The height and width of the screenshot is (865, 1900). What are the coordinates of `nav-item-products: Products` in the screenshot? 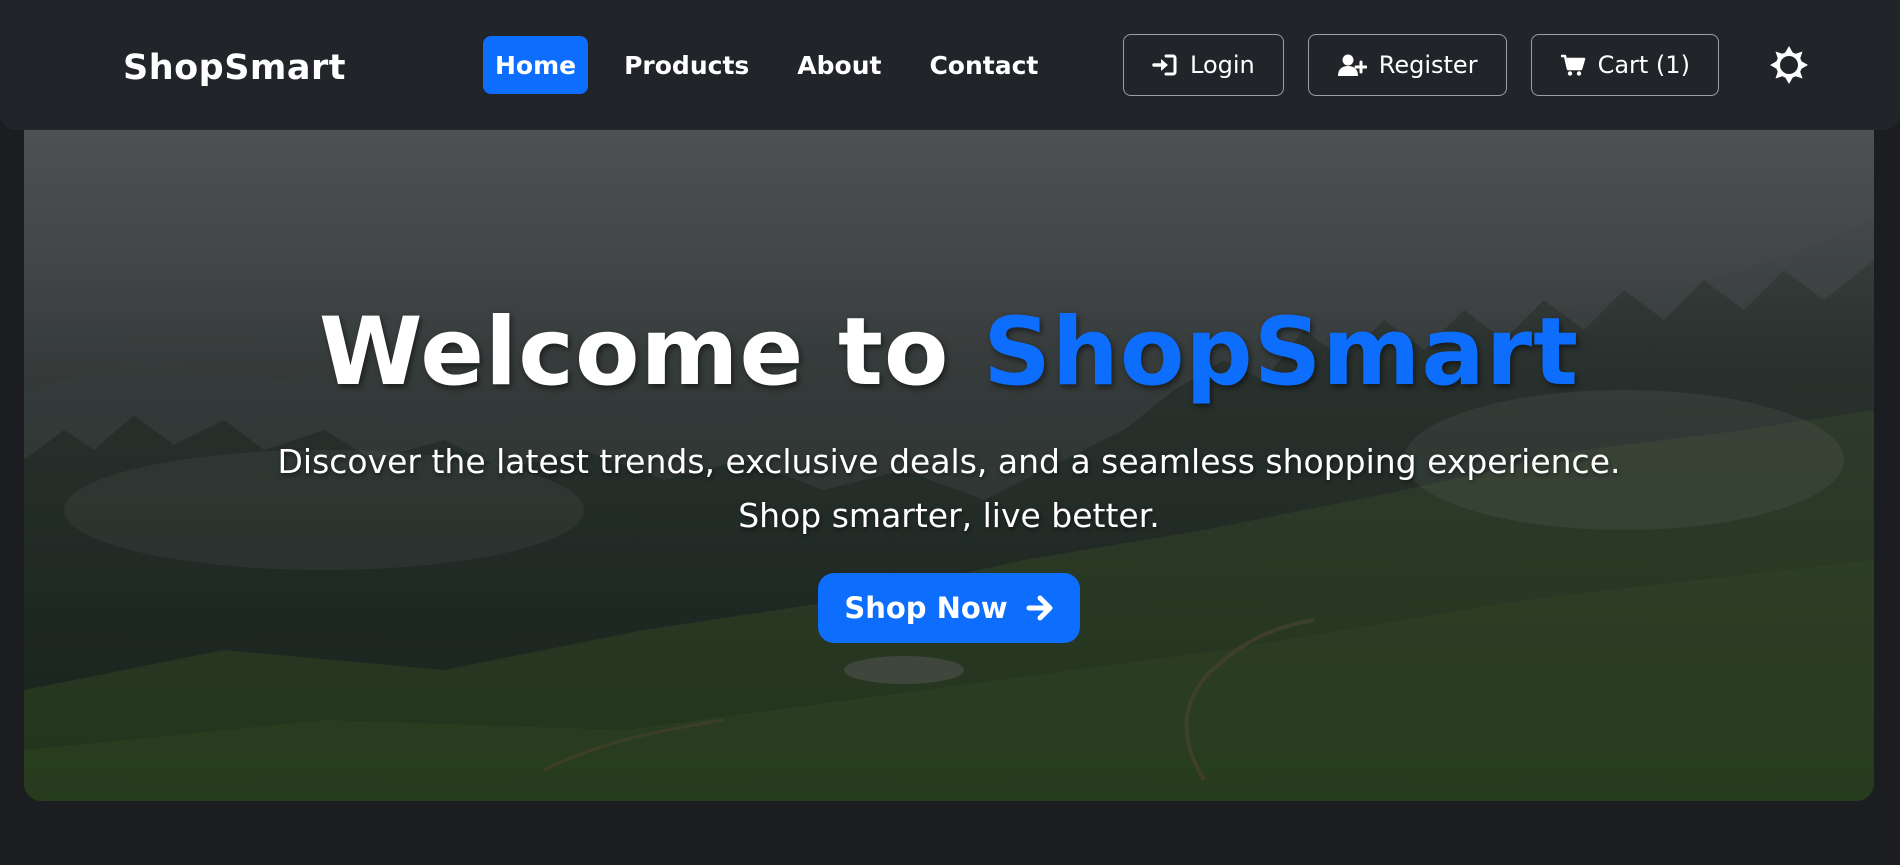 It's located at (686, 65).